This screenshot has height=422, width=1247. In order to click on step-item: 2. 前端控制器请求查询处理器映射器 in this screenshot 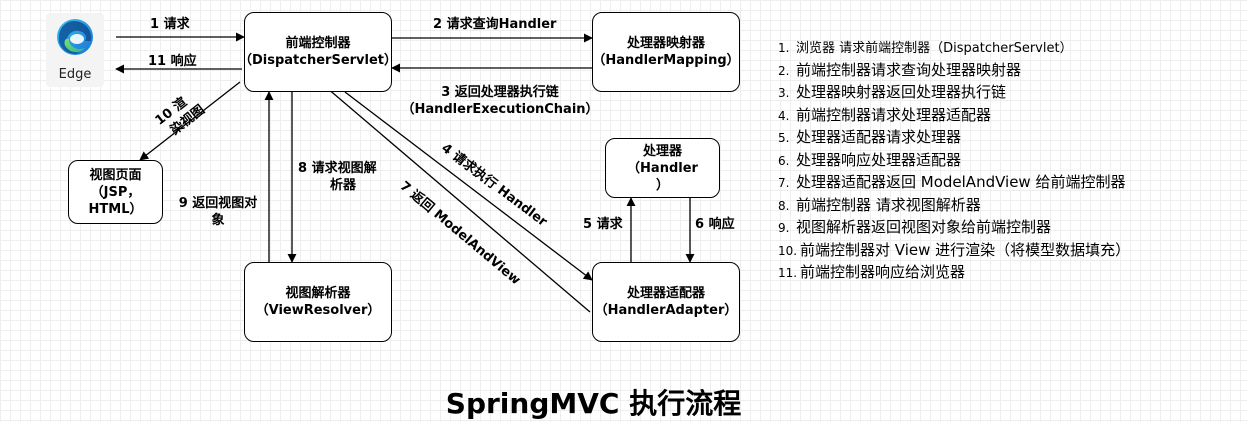, I will do `click(900, 69)`.